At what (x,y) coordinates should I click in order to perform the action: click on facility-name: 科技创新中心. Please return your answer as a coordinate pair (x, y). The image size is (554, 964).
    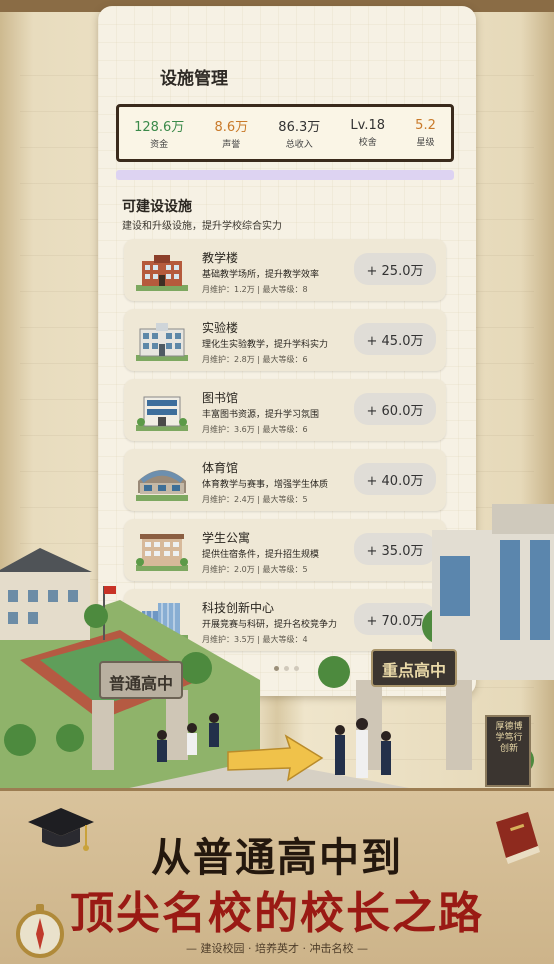
    Looking at the image, I should click on (238, 608).